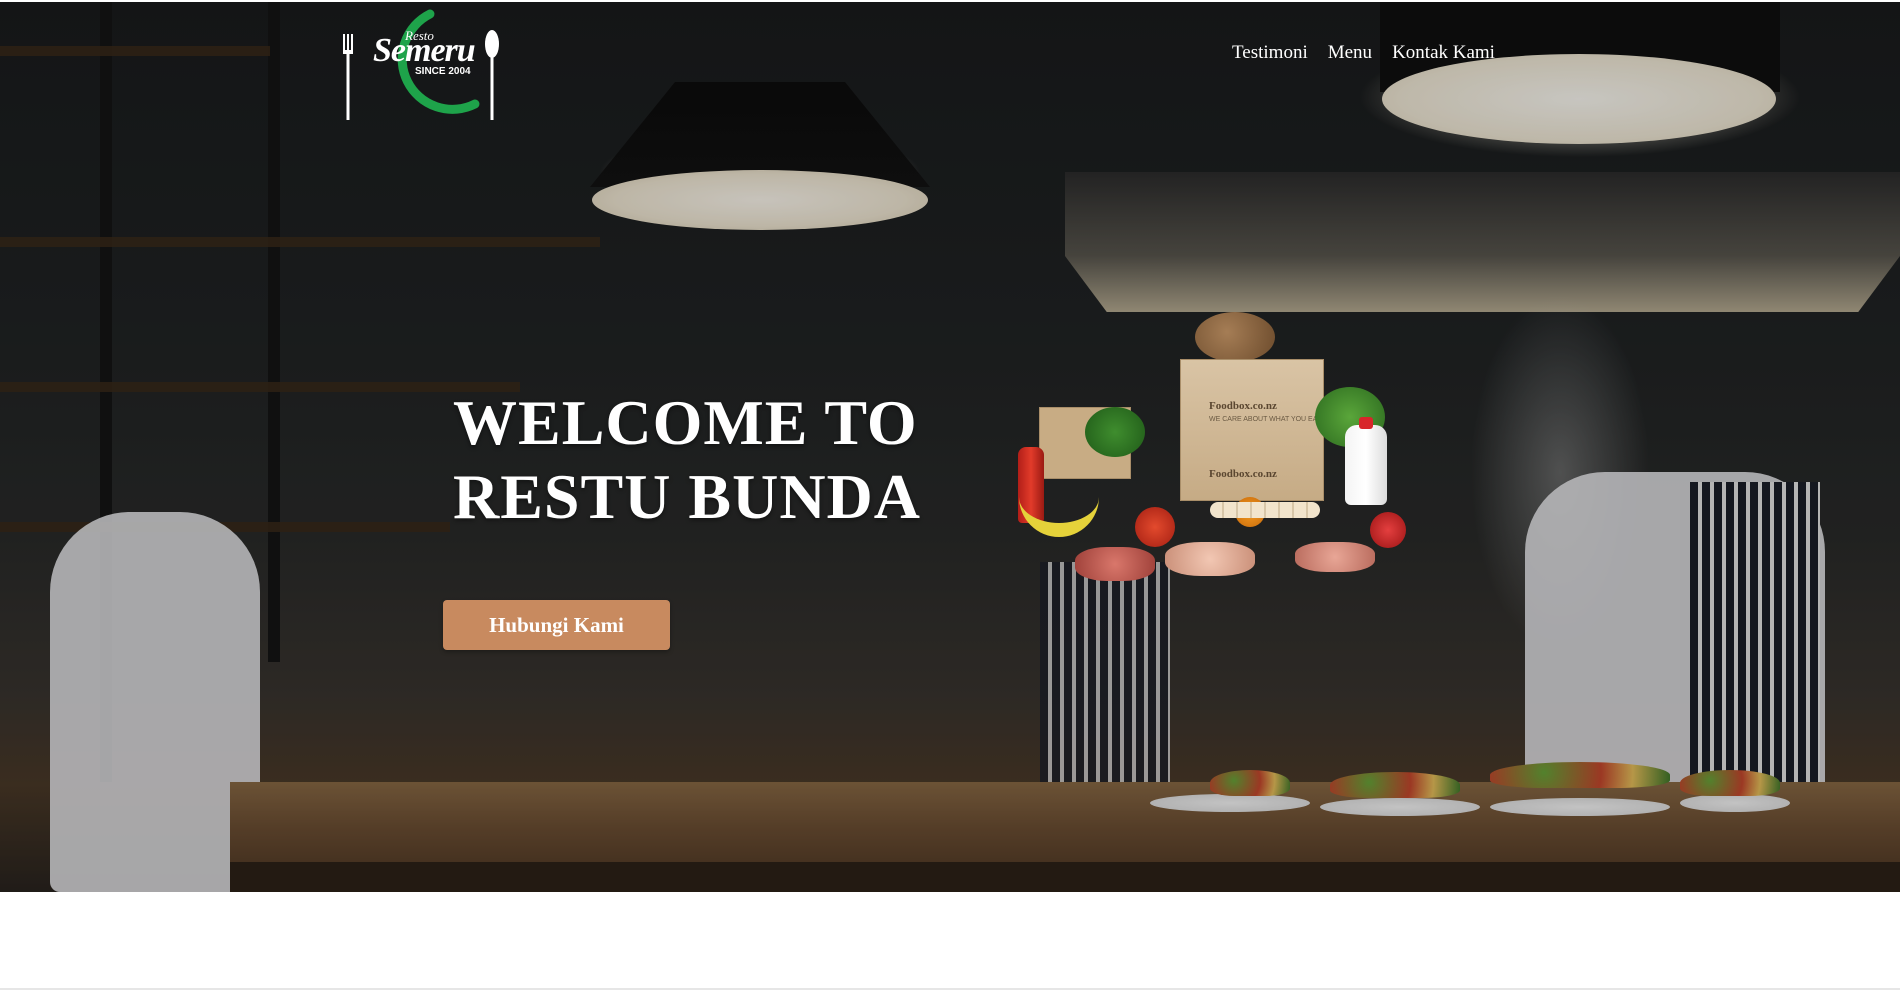 This screenshot has width=1900, height=992. I want to click on section-divider, so click(950, 989).